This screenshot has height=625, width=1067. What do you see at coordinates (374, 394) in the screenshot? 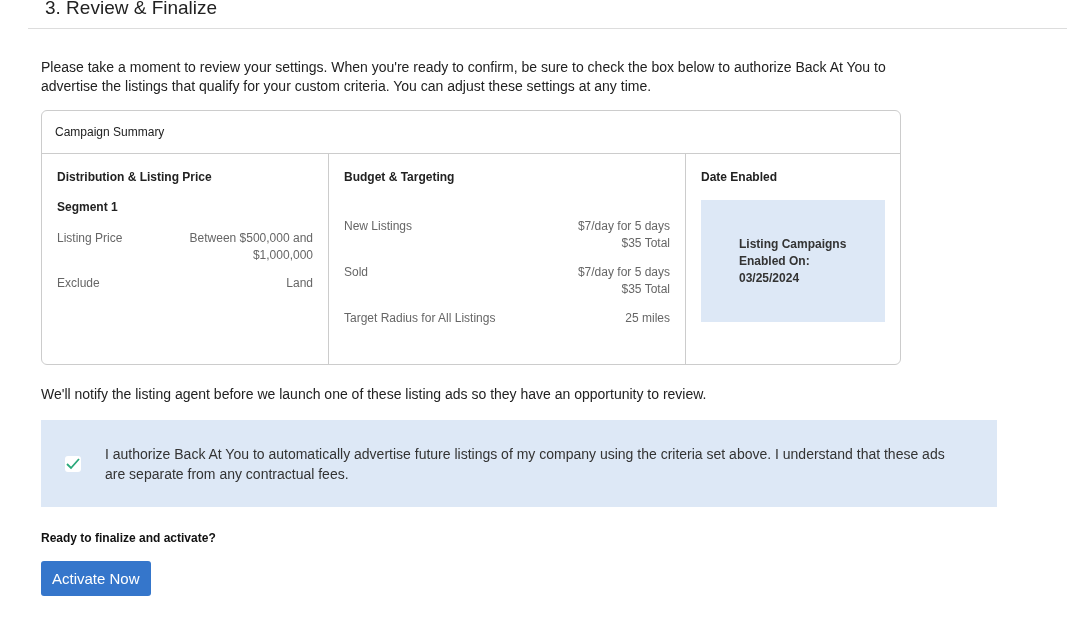
I see `notice-text: We'll notify the listing agent before we launch one of these listing ads so they have an opportunity to review.` at bounding box center [374, 394].